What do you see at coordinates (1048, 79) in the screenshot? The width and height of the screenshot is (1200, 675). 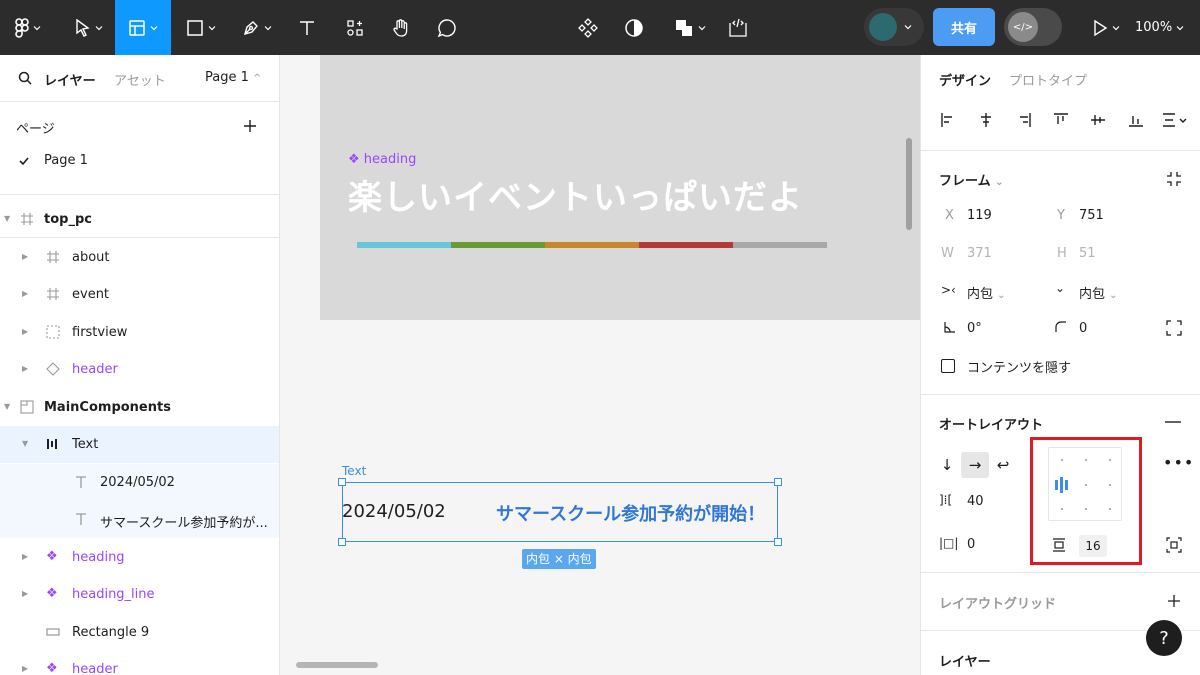 I see `tab-prototype: プロトタイプ` at bounding box center [1048, 79].